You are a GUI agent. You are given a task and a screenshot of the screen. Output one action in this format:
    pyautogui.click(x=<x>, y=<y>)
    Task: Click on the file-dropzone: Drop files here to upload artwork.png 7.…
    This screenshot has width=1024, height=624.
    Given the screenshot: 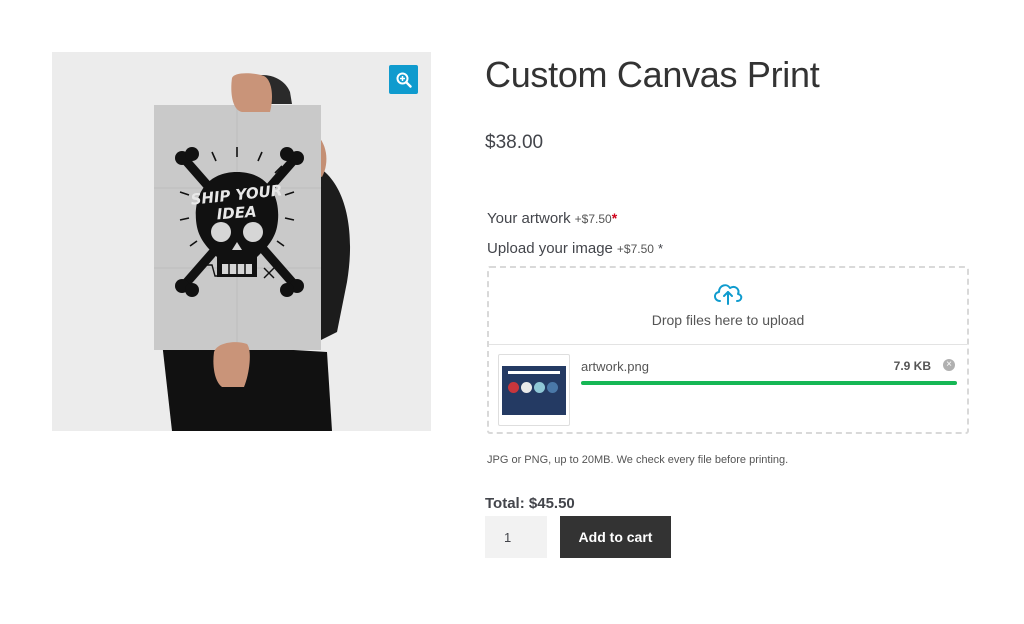 What is the action you would take?
    pyautogui.click(x=728, y=350)
    